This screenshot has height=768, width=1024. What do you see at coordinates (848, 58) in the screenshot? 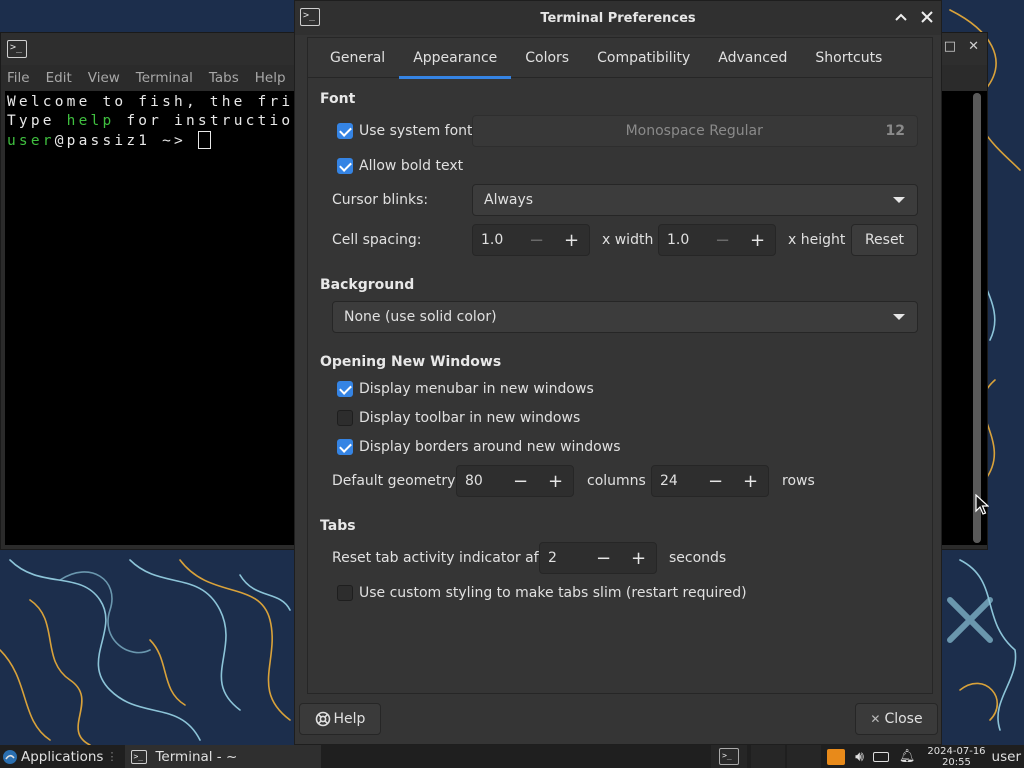
I see `tab-shortcuts: Shortcuts` at bounding box center [848, 58].